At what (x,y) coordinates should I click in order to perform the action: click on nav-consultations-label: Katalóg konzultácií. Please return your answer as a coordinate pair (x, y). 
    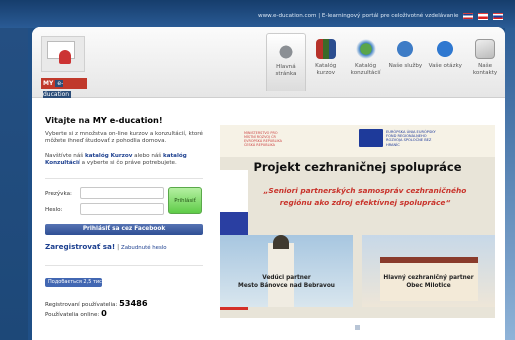
    Looking at the image, I should click on (365, 69).